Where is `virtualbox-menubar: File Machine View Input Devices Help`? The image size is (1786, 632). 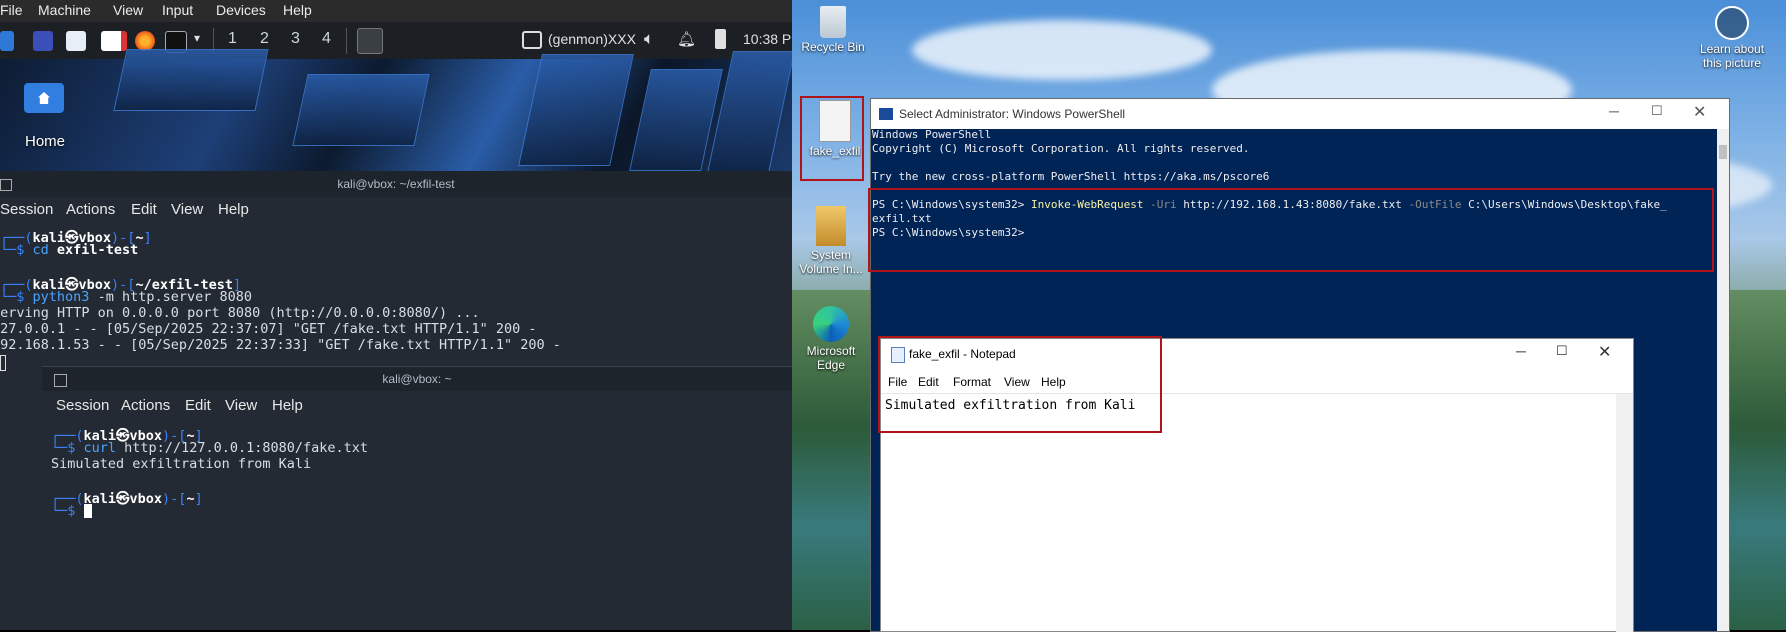
virtualbox-menubar: File Machine View Input Devices Help is located at coordinates (396, 11).